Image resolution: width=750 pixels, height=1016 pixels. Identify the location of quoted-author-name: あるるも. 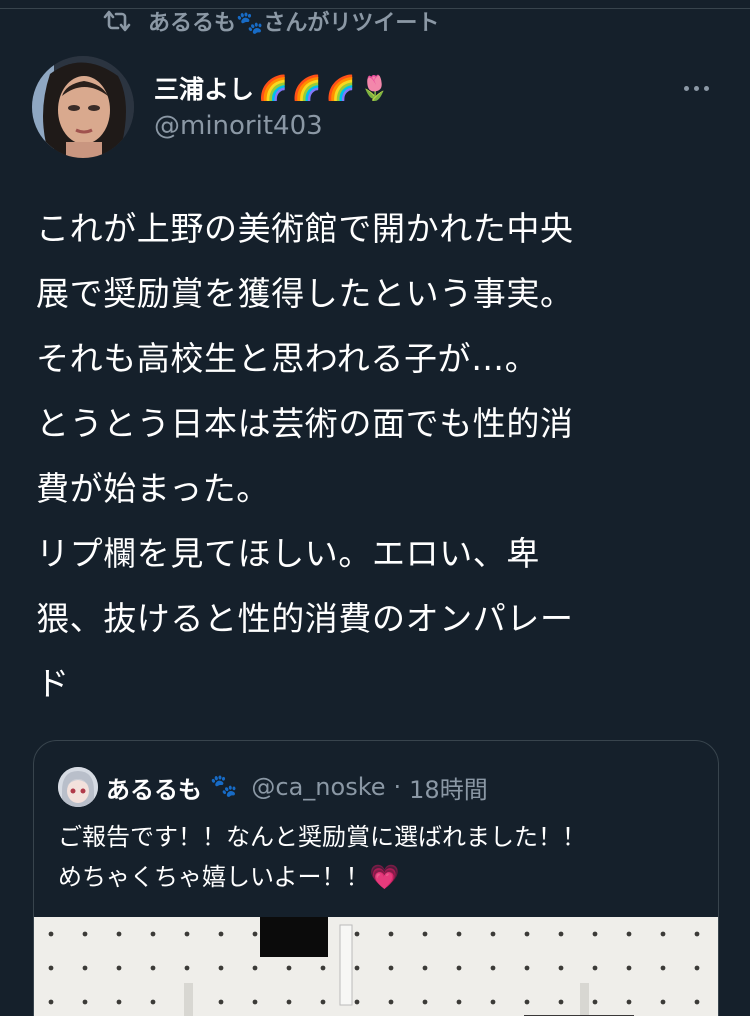
(154, 789).